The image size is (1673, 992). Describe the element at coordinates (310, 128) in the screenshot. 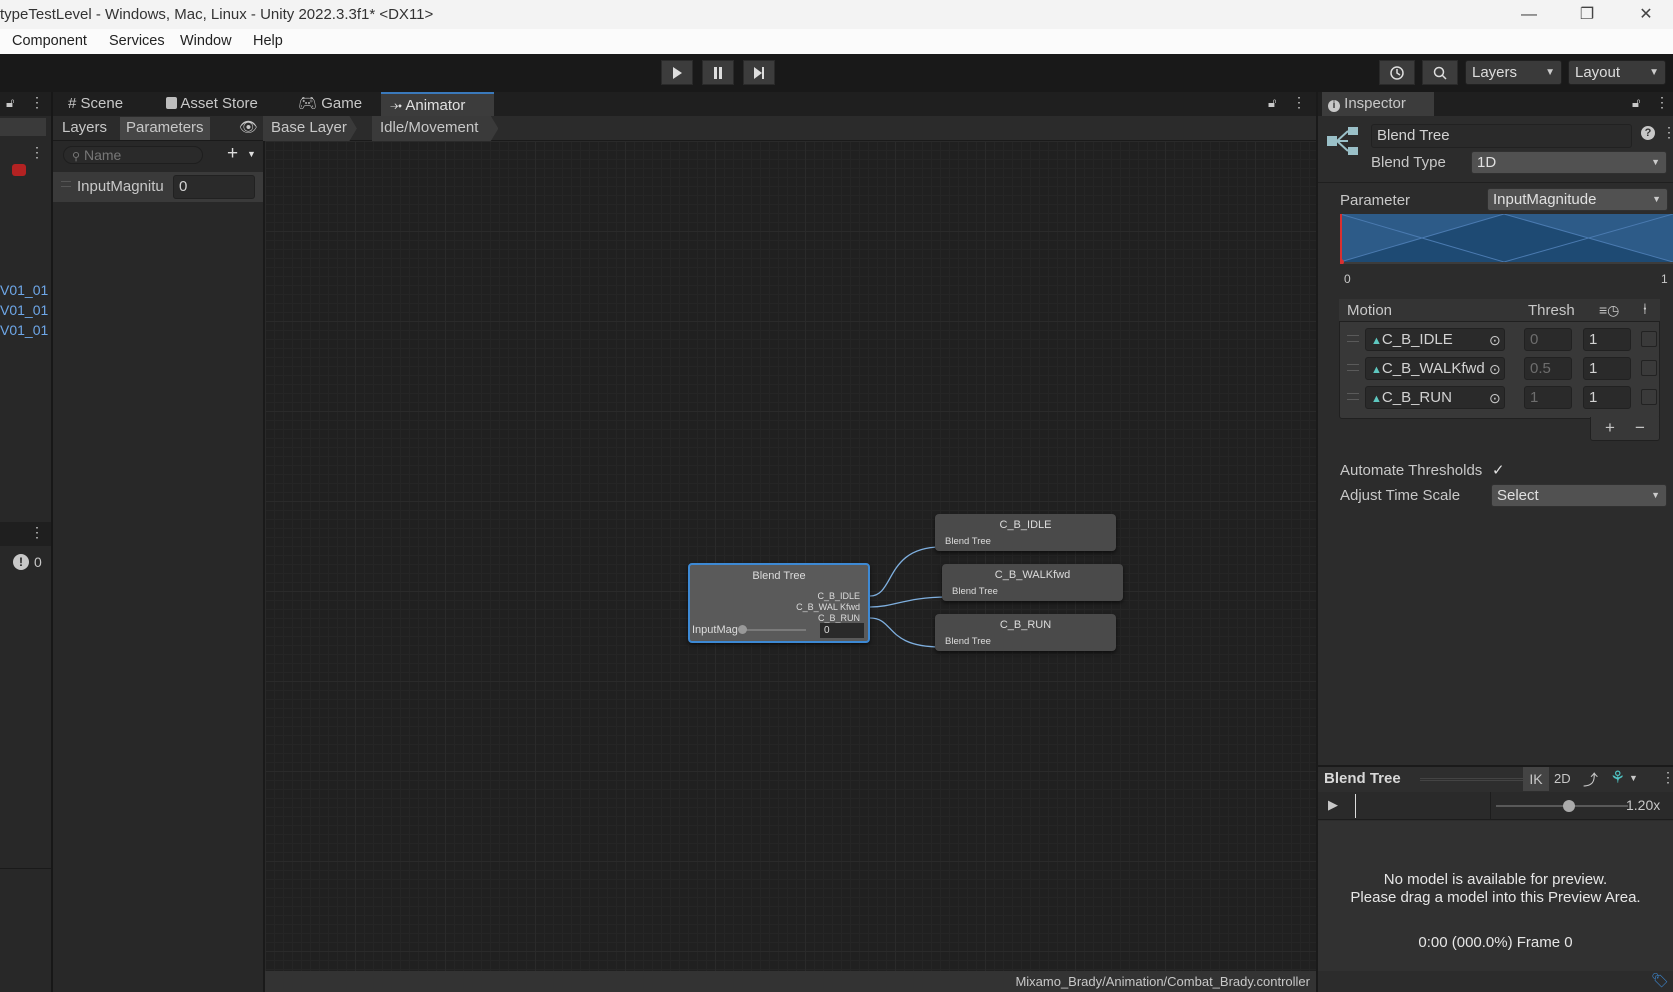

I see `breadcrumb-base-layer: Base Layer` at that location.